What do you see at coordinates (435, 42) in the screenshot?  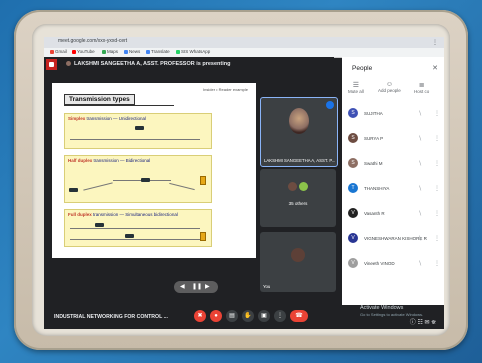 I see `browser-menu-icon: ⋮` at bounding box center [435, 42].